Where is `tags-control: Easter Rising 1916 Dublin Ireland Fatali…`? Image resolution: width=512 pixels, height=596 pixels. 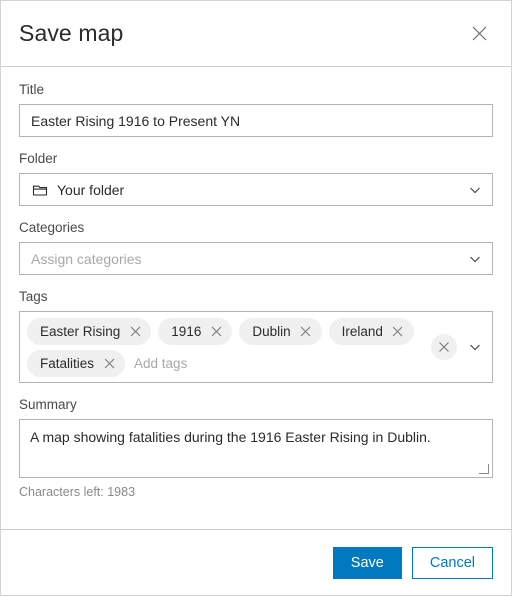
tags-control: Easter Rising 1916 Dublin Ireland Fatali… is located at coordinates (256, 347).